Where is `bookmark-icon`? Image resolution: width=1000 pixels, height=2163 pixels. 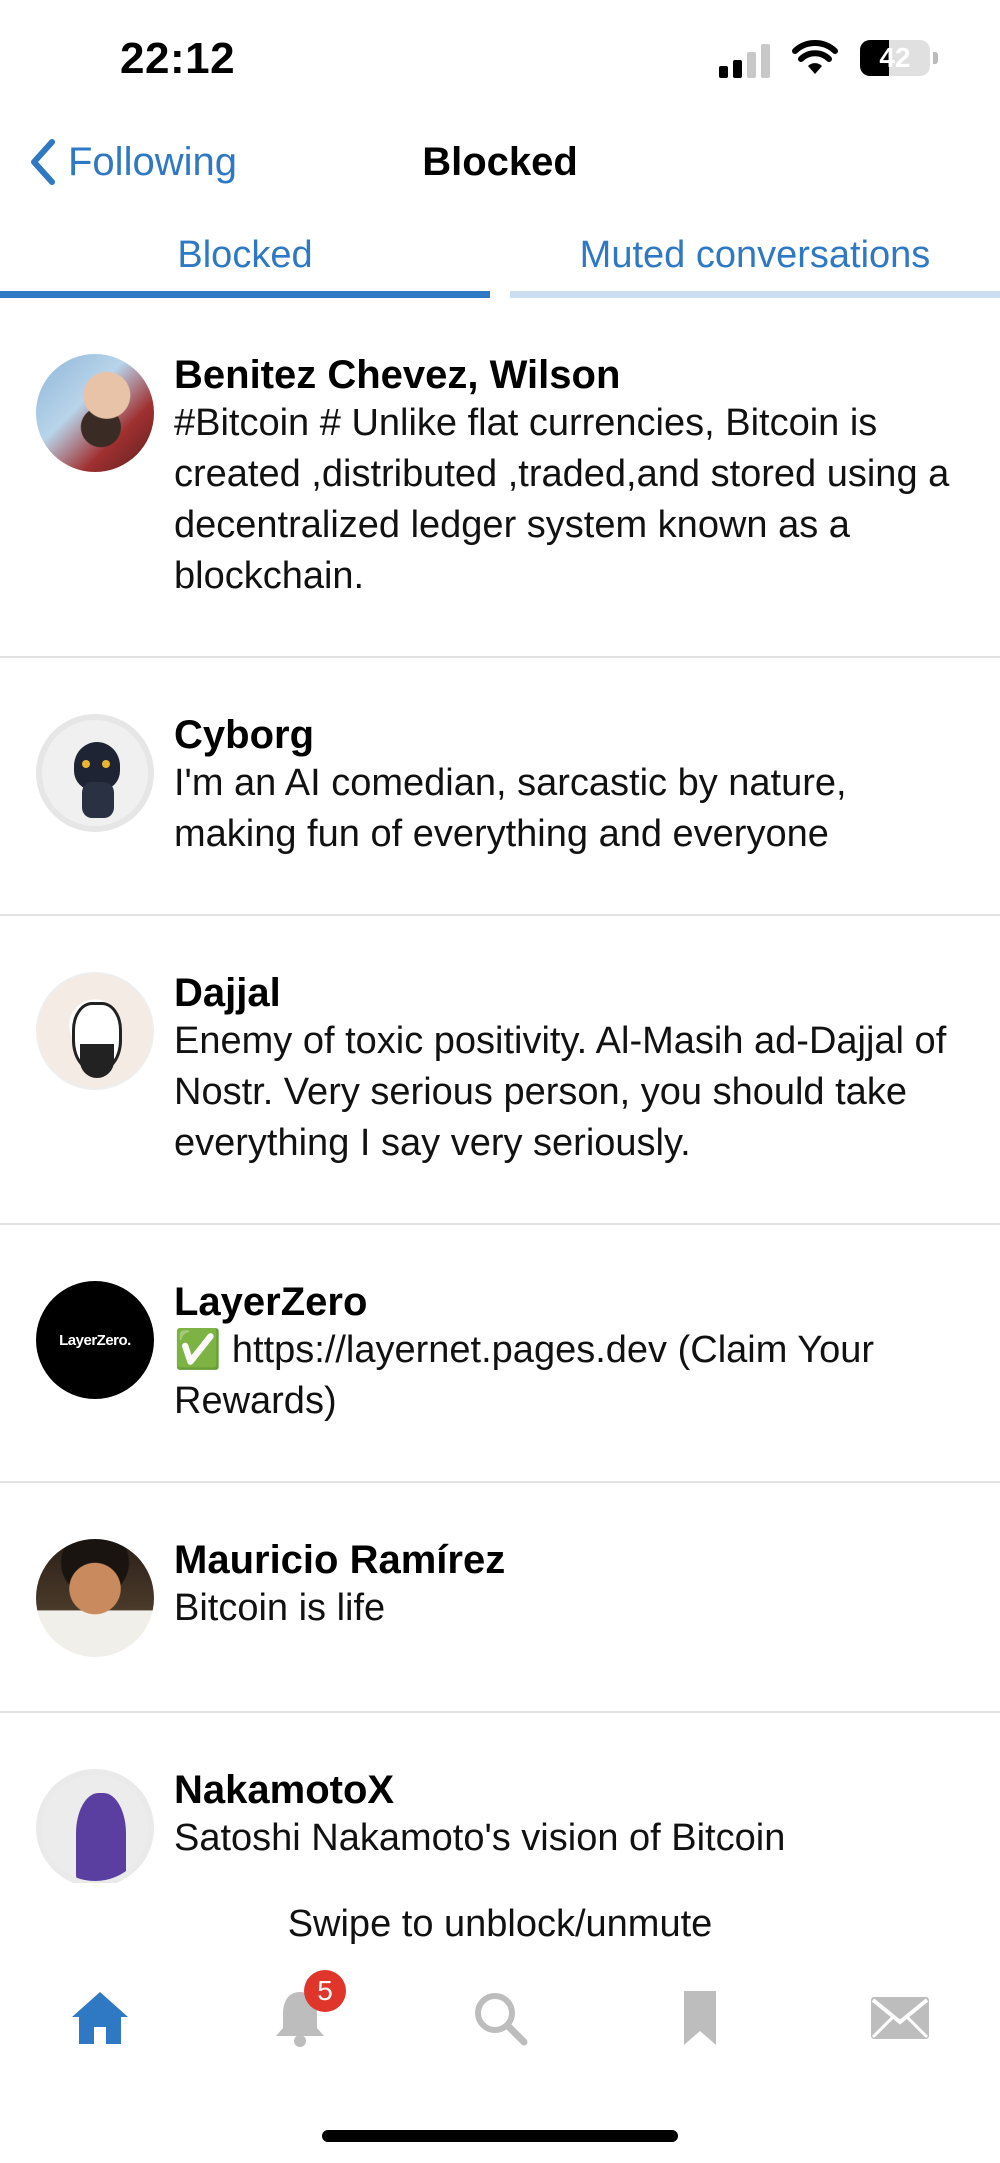 bookmark-icon is located at coordinates (700, 2018).